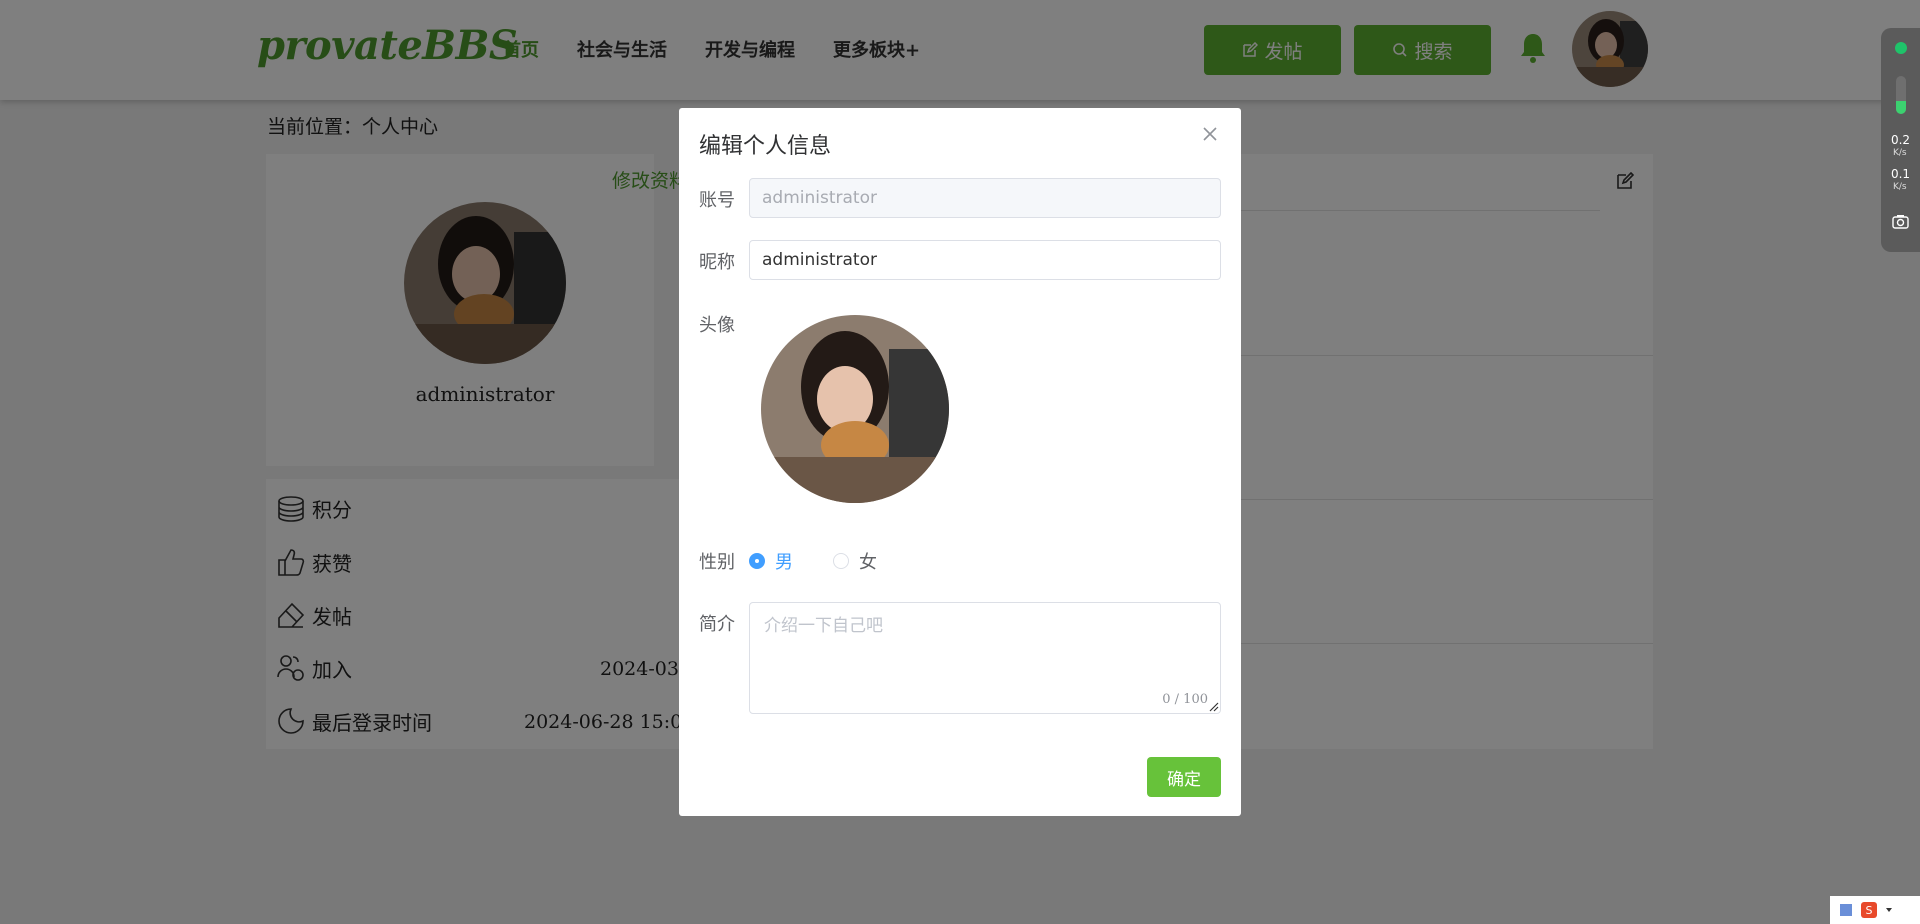  I want to click on char-counter: 0 / 100, so click(1185, 699).